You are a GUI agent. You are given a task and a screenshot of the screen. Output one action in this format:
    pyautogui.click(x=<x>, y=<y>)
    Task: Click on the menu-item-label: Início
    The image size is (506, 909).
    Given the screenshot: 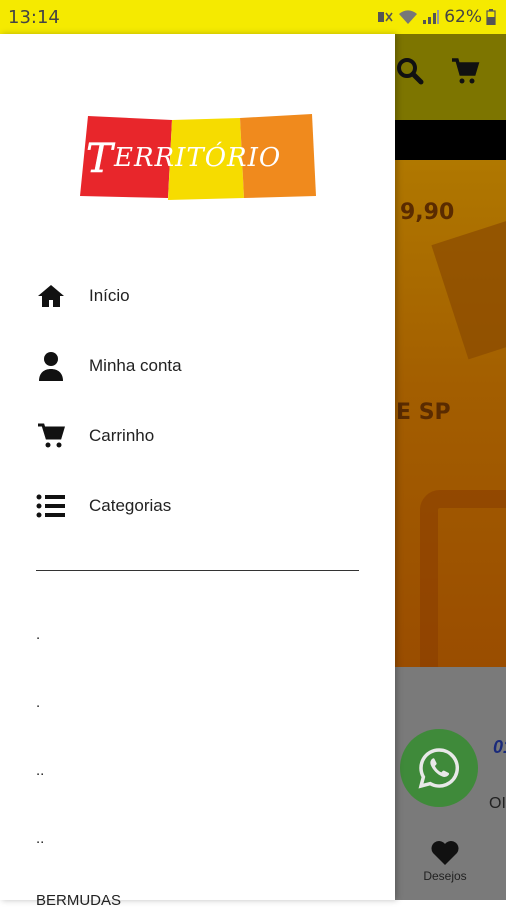 What is the action you would take?
    pyautogui.click(x=109, y=295)
    